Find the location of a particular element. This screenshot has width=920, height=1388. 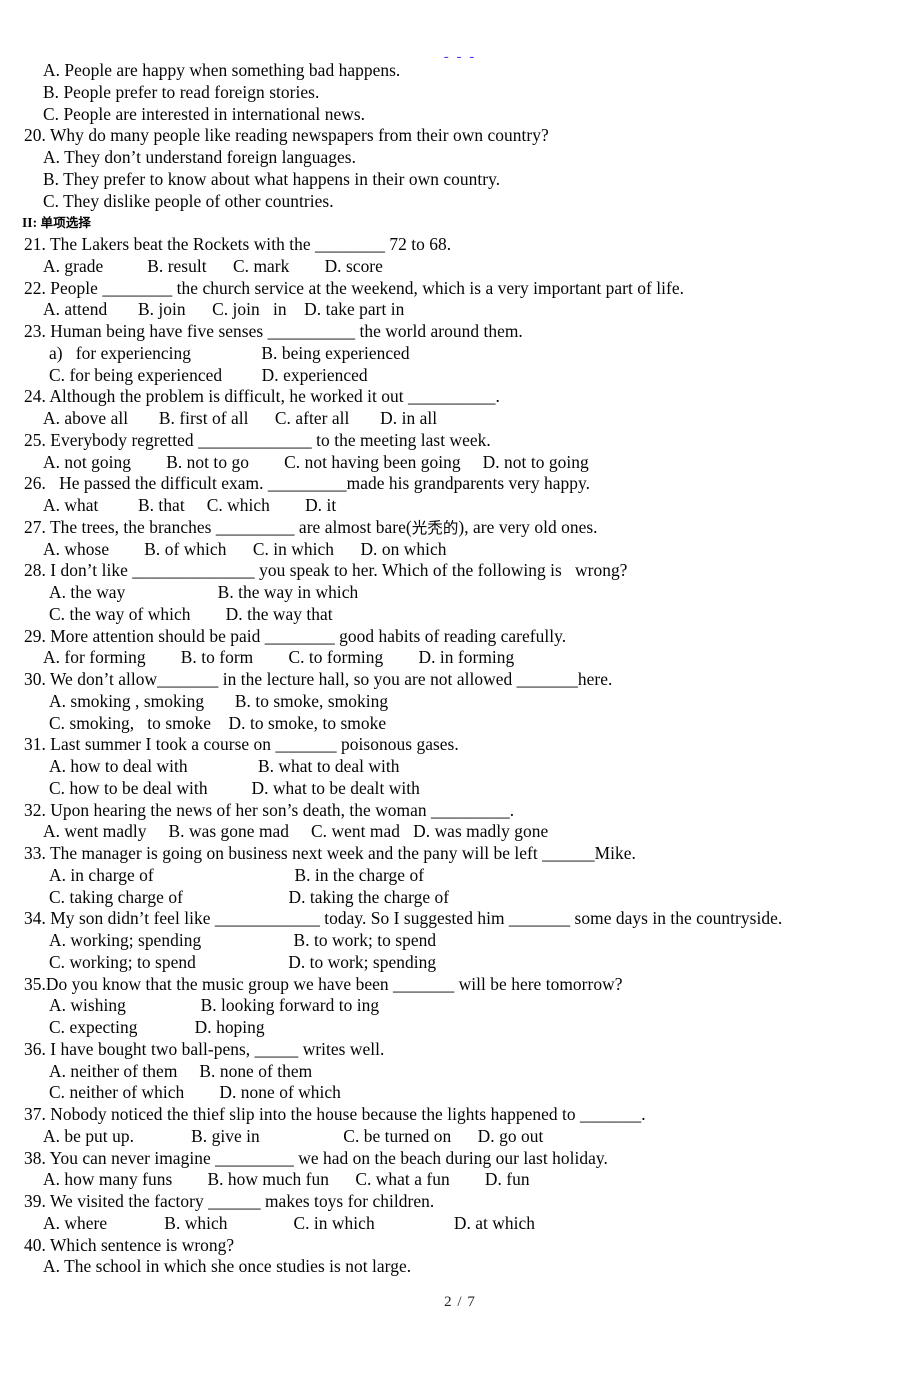

page-footer: 2 / 7 is located at coordinates (460, 1302).